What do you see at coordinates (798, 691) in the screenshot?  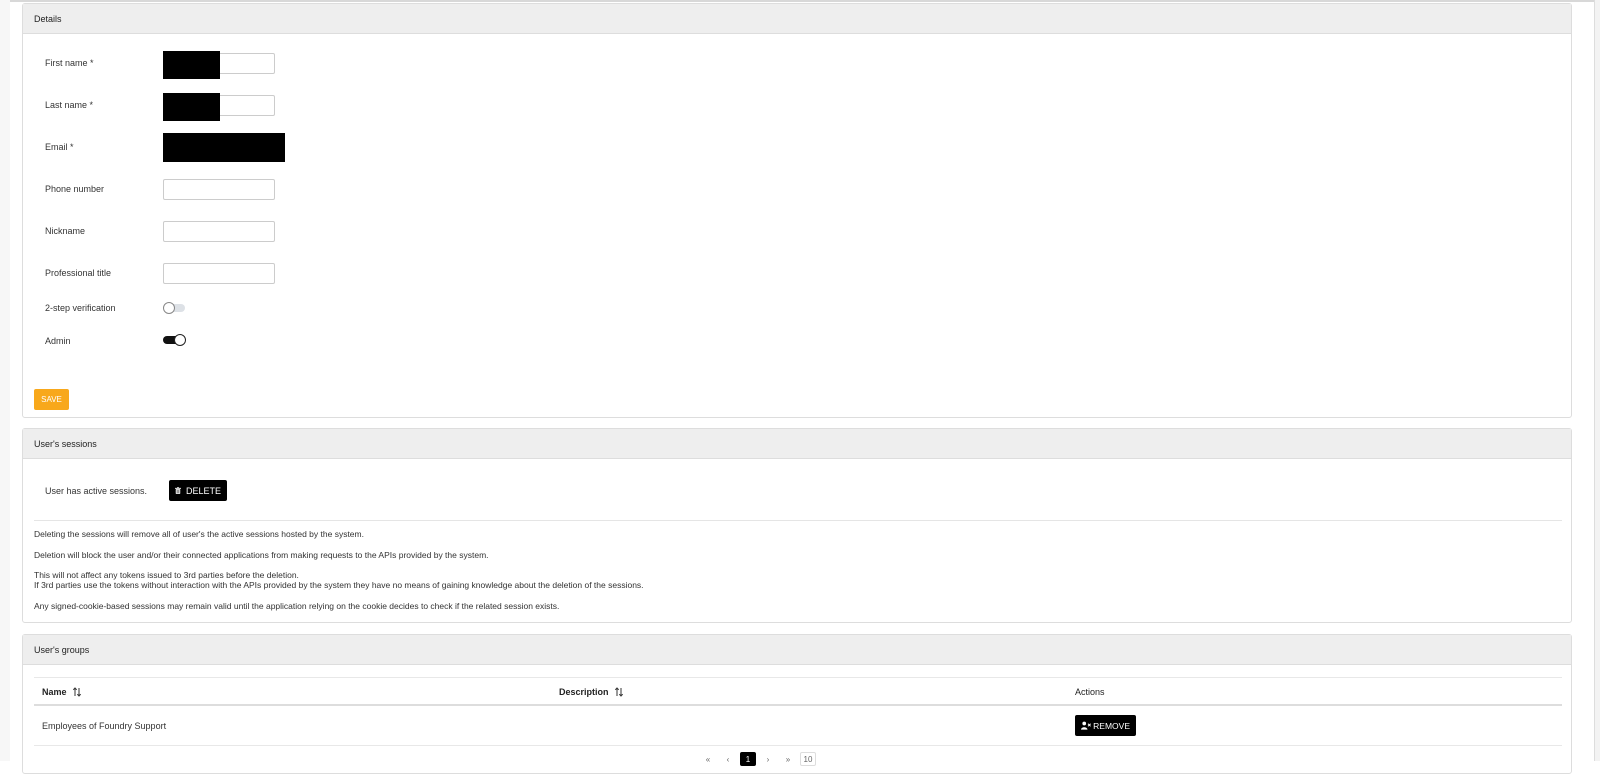 I see `table-header-row: Name Description Actions` at bounding box center [798, 691].